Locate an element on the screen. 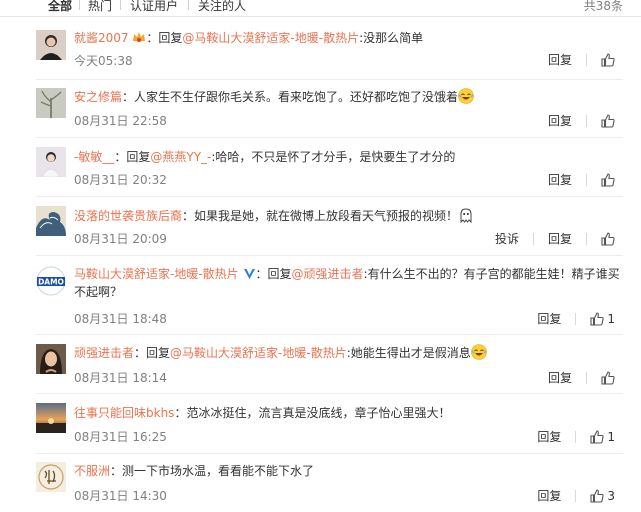 This screenshot has width=641, height=512. tab-hot: 热门 is located at coordinates (100, 7).